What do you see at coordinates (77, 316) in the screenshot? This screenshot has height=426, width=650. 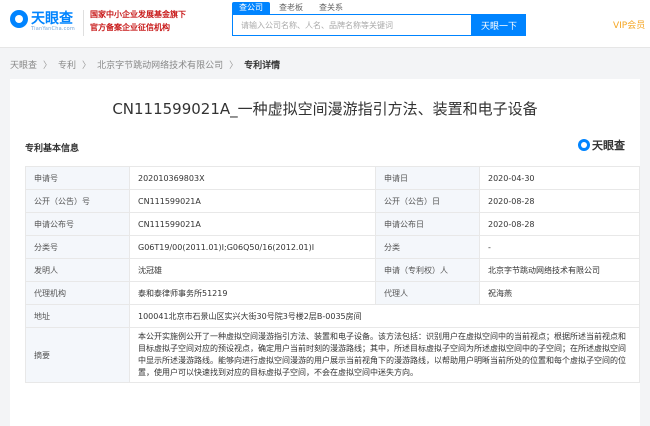 I see `field-label: 地址` at bounding box center [77, 316].